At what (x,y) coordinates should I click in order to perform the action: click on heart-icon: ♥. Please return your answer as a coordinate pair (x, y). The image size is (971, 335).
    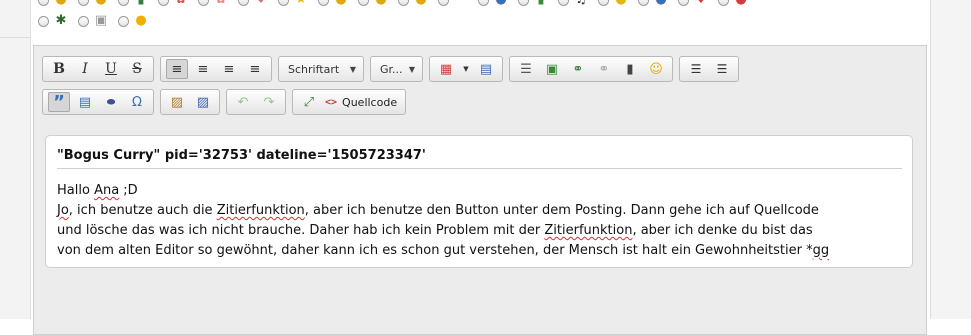
    Looking at the image, I should click on (261, 3).